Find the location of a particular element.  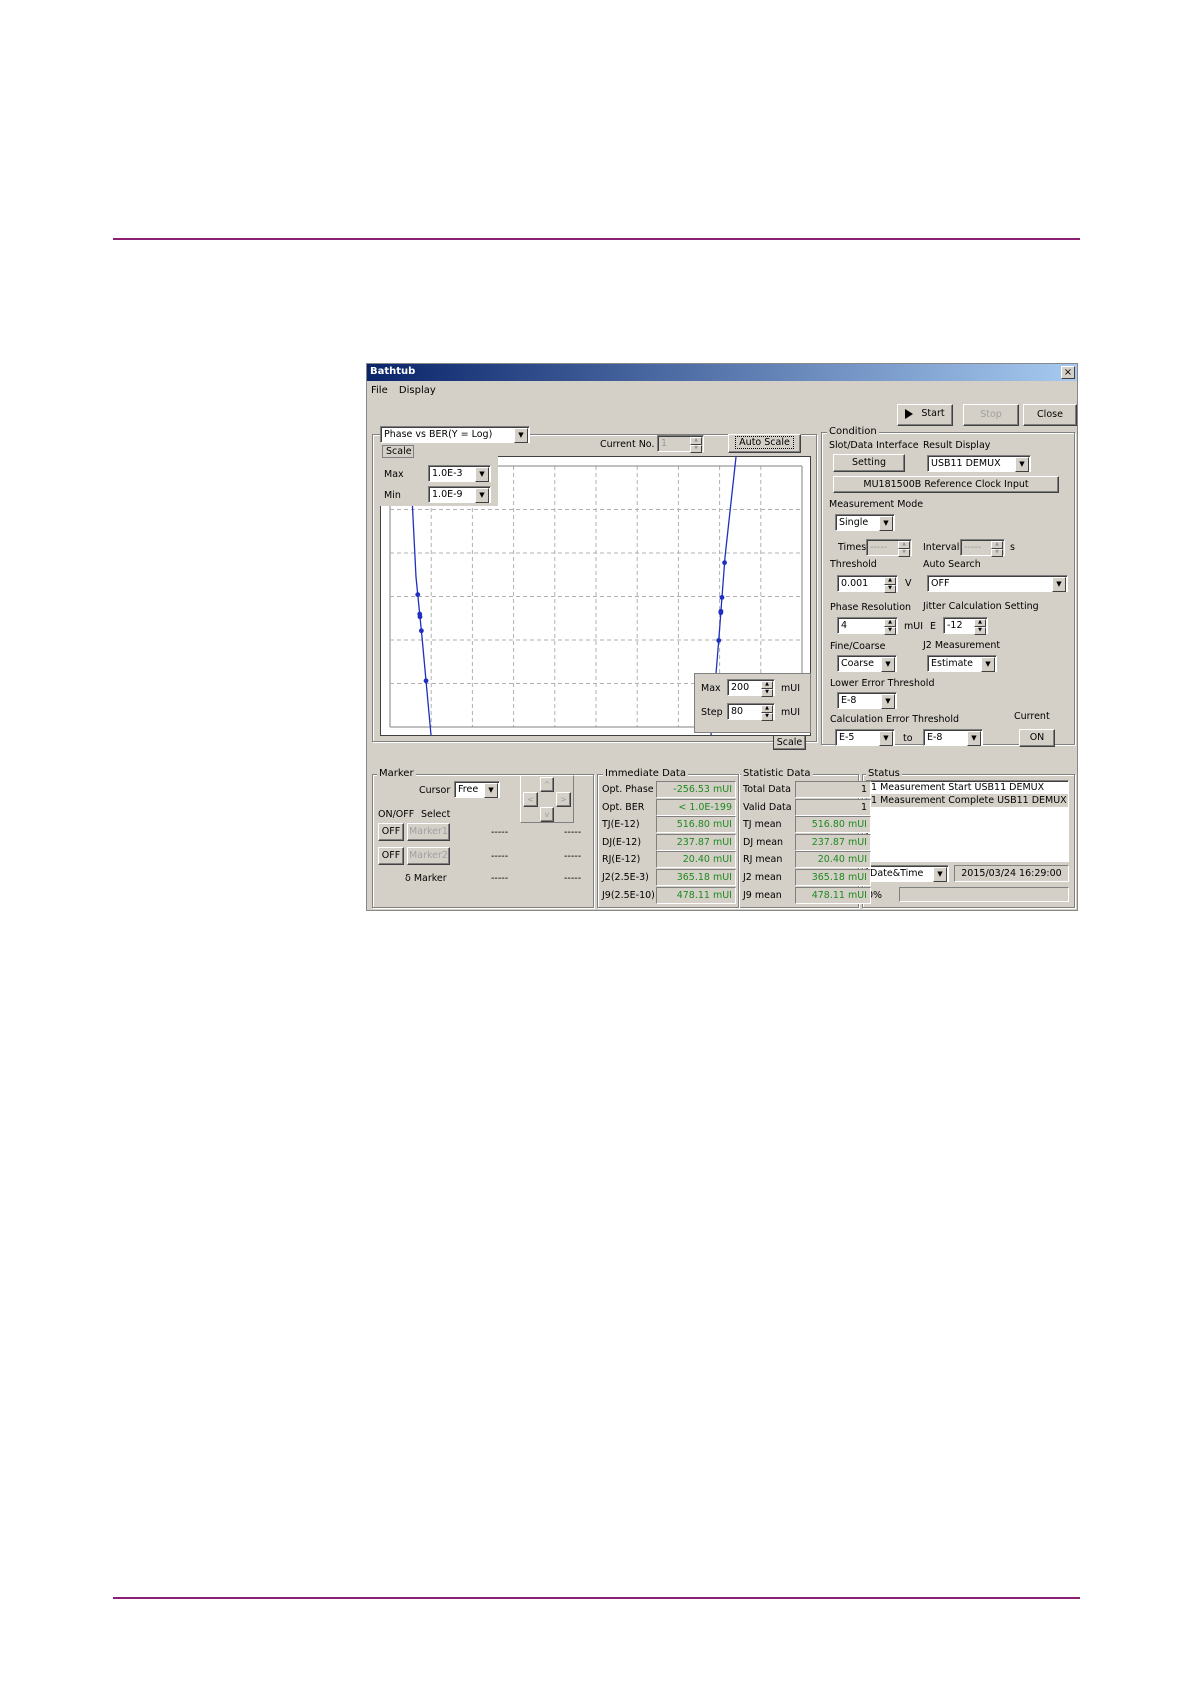

x-scale-button: Scale is located at coordinates (789, 742).